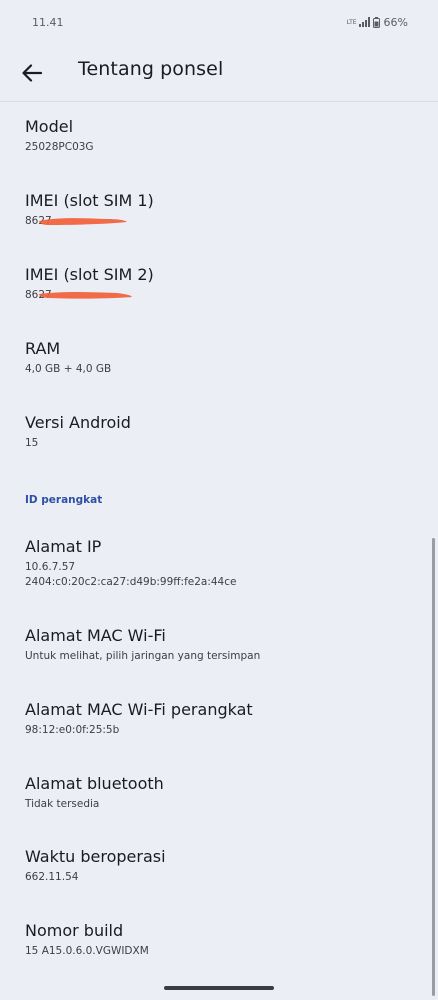  Describe the element at coordinates (220, 940) in the screenshot. I see `list-item-build-number: Nomor build 15 A15.0.6.0.VGWIDXM` at that location.